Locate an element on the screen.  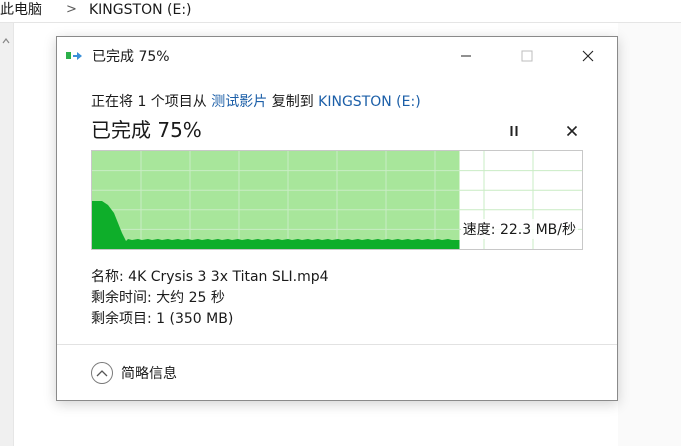
cancel-button is located at coordinates (572, 131).